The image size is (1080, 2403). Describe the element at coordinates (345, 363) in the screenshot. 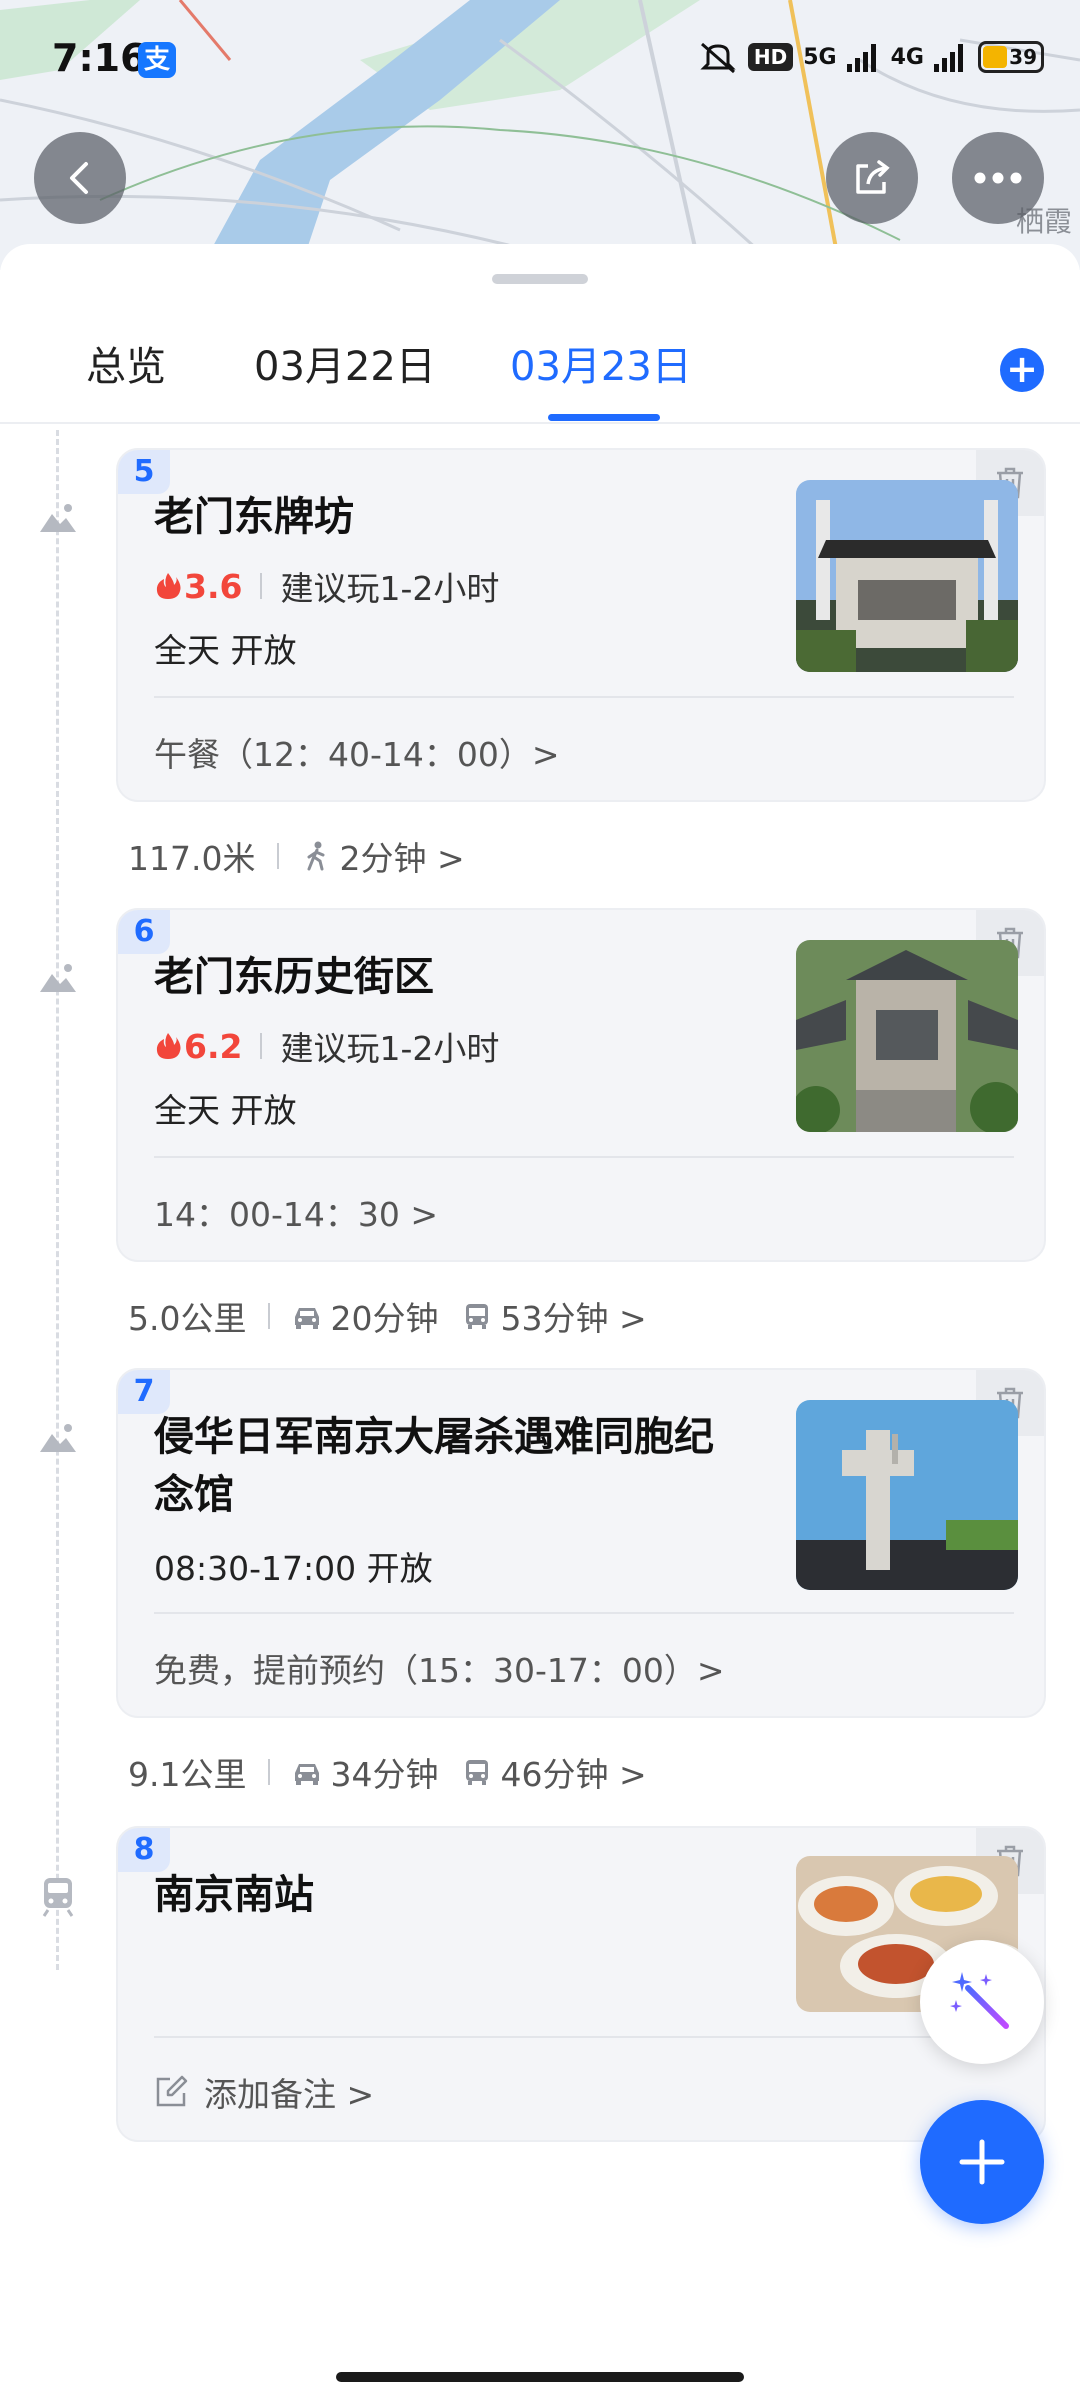

I see `tab-day-0322: 03月22日` at that location.